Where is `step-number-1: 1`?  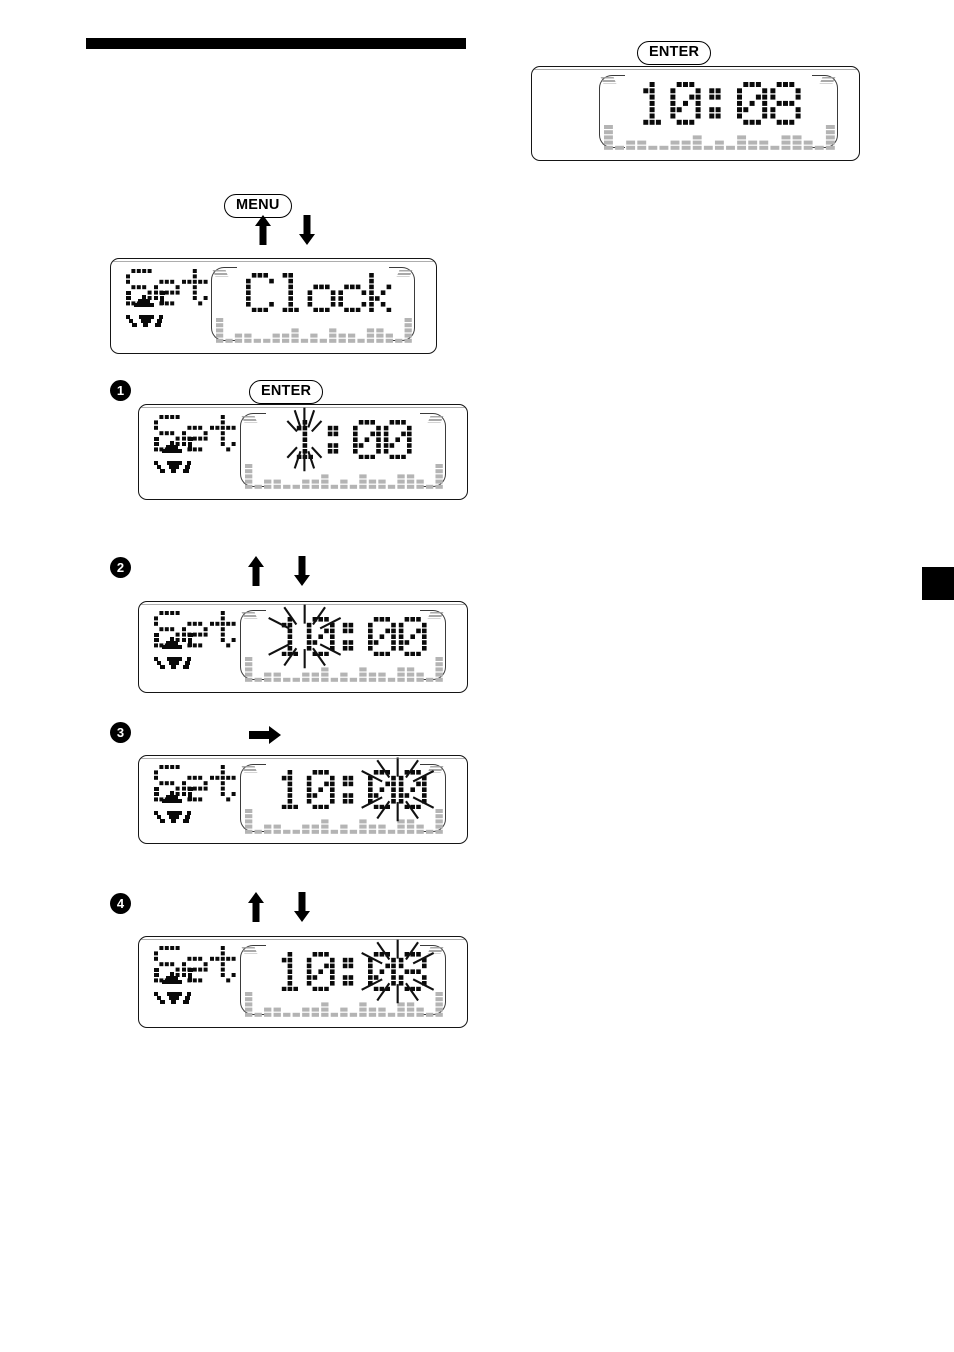
step-number-1: 1 is located at coordinates (120, 390).